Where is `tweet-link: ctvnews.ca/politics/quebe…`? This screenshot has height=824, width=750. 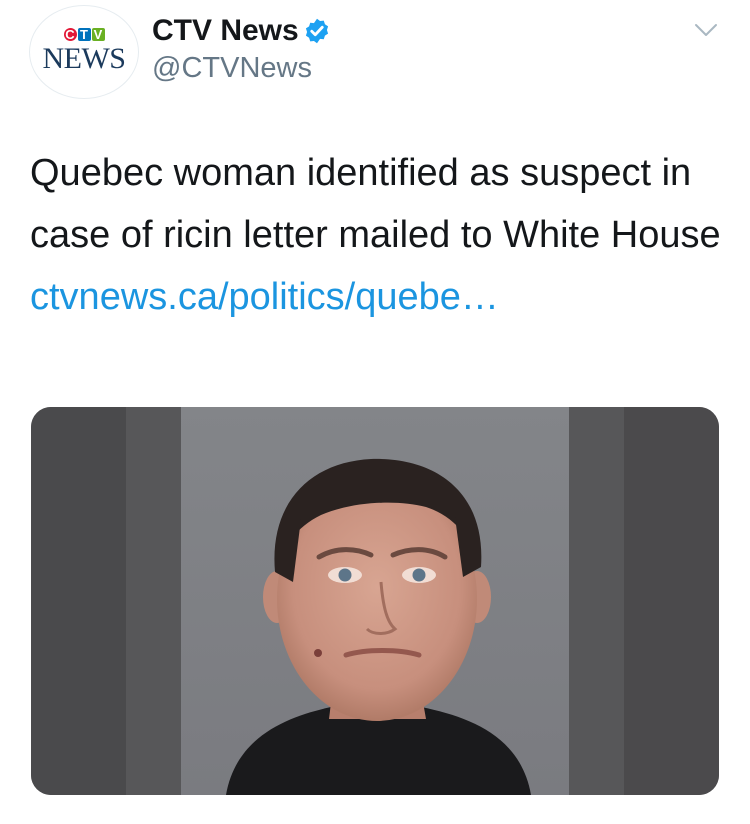
tweet-link: ctvnews.ca/politics/quebe… is located at coordinates (264, 297).